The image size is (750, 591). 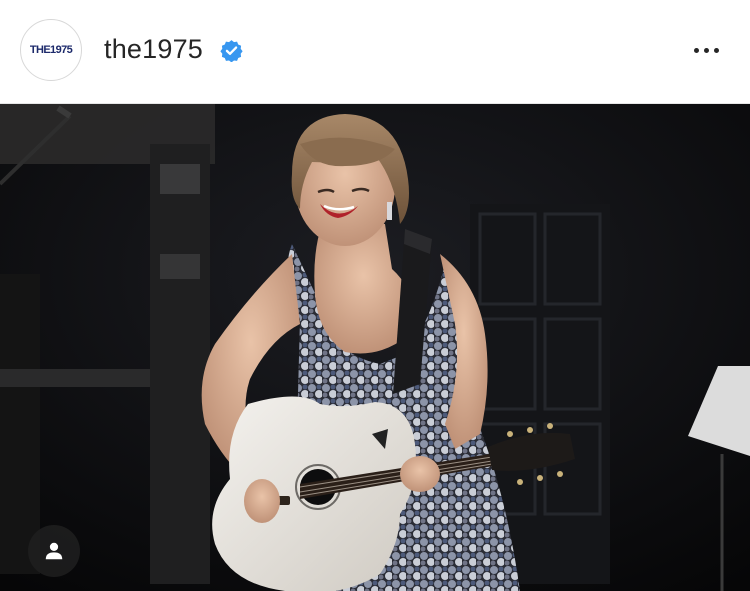 What do you see at coordinates (153, 49) in the screenshot?
I see `username-link: the1975` at bounding box center [153, 49].